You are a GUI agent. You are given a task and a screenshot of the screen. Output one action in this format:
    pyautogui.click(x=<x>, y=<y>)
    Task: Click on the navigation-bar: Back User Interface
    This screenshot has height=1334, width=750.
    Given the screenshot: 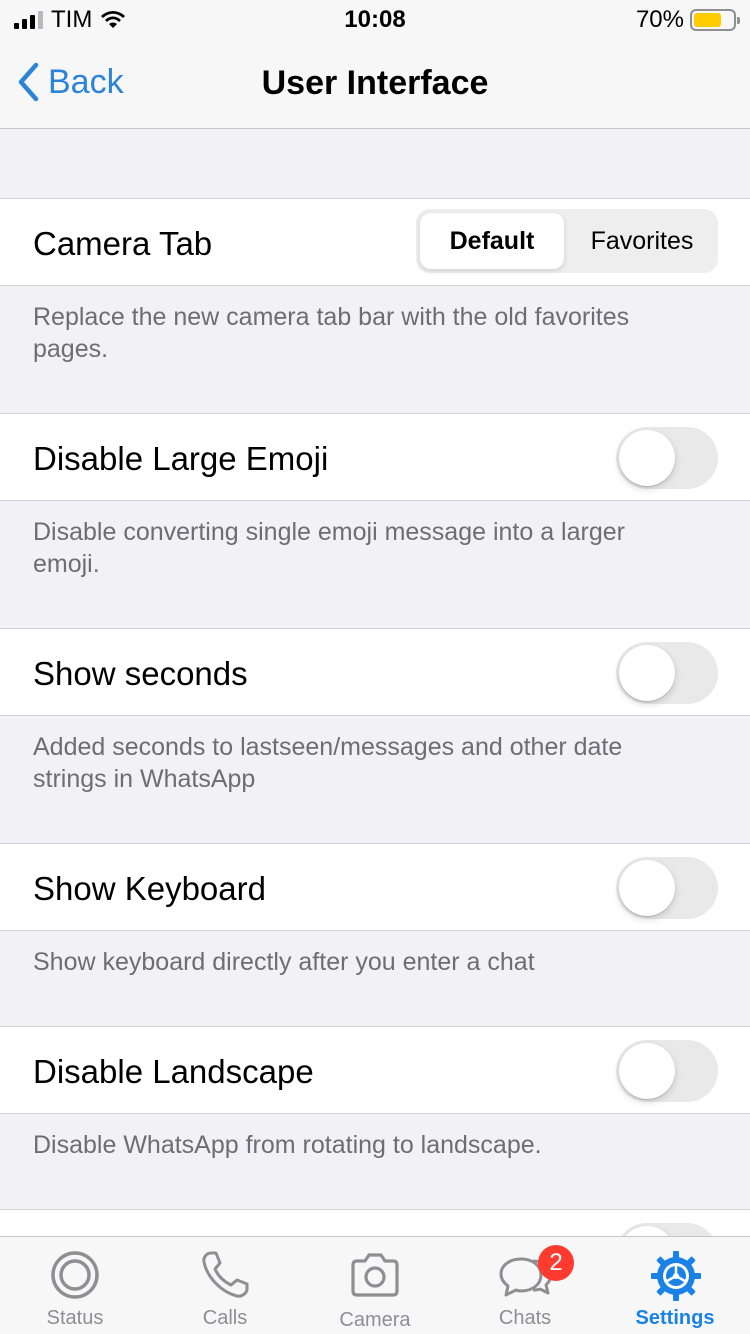 What is the action you would take?
    pyautogui.click(x=375, y=84)
    